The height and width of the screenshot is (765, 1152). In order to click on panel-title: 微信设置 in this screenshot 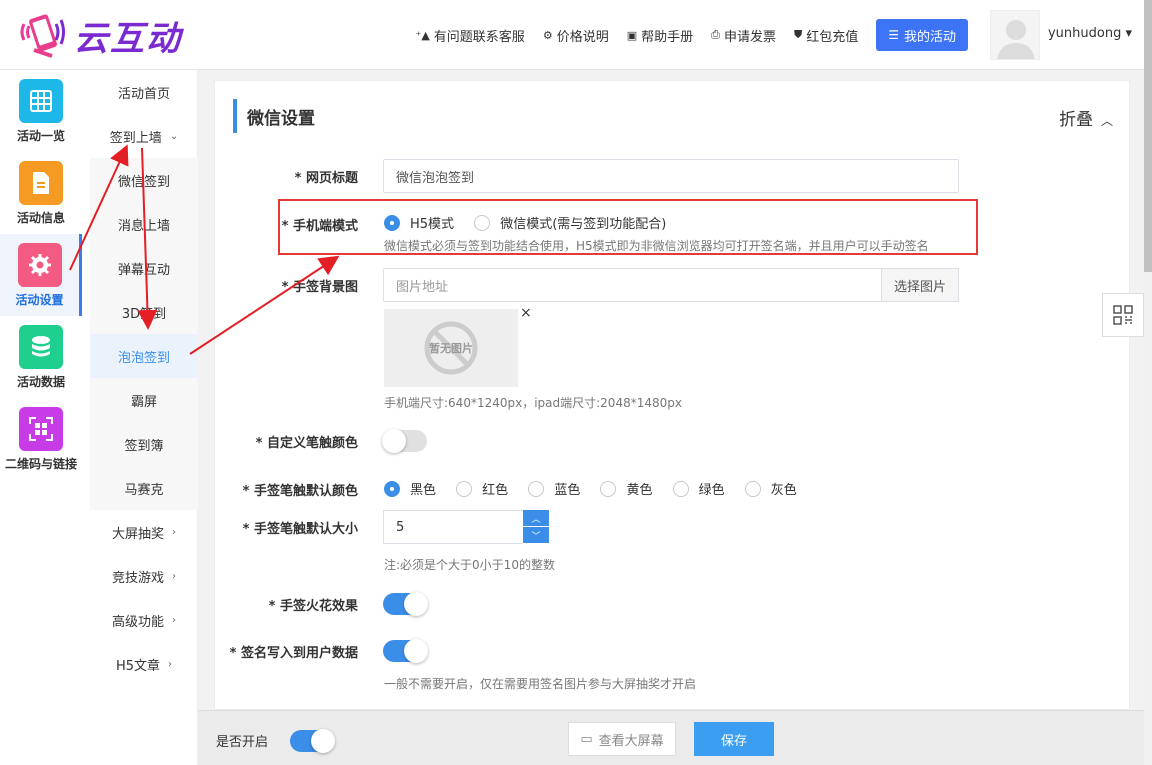, I will do `click(274, 116)`.